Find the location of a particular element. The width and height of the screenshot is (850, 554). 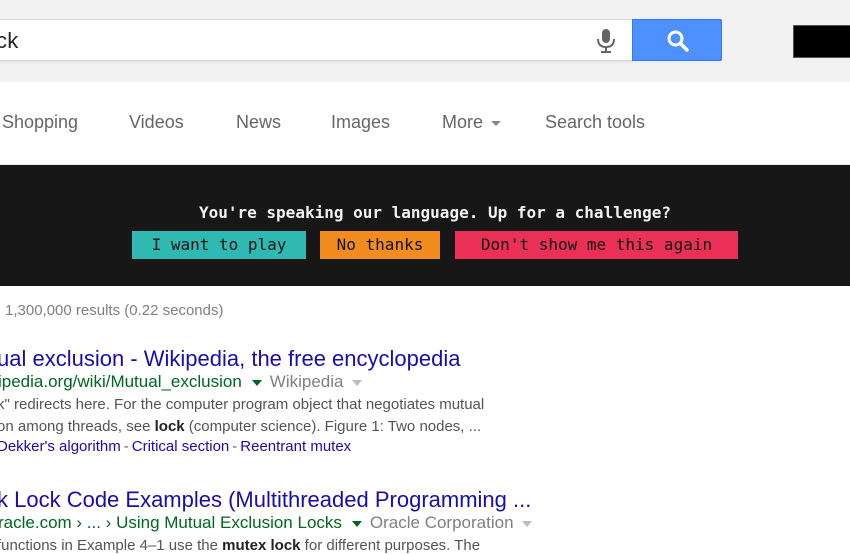

snippet-bold-text: mutex lock is located at coordinates (261, 545).